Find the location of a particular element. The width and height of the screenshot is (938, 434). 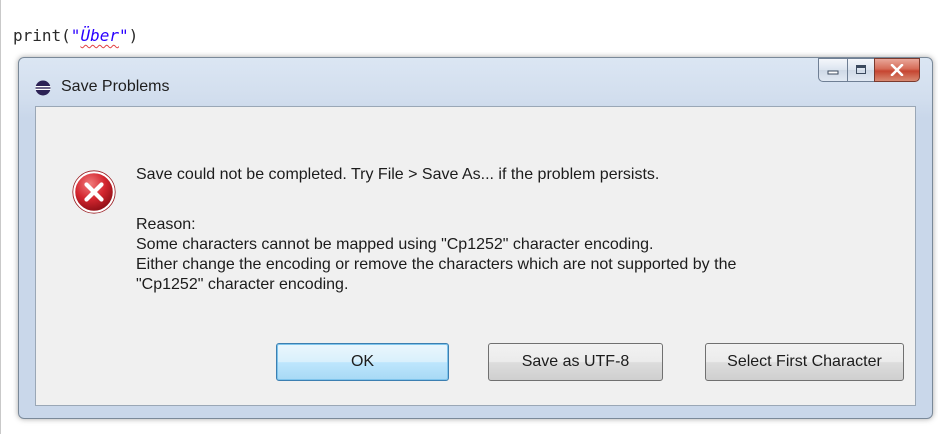

ok-button: OK is located at coordinates (362, 362).